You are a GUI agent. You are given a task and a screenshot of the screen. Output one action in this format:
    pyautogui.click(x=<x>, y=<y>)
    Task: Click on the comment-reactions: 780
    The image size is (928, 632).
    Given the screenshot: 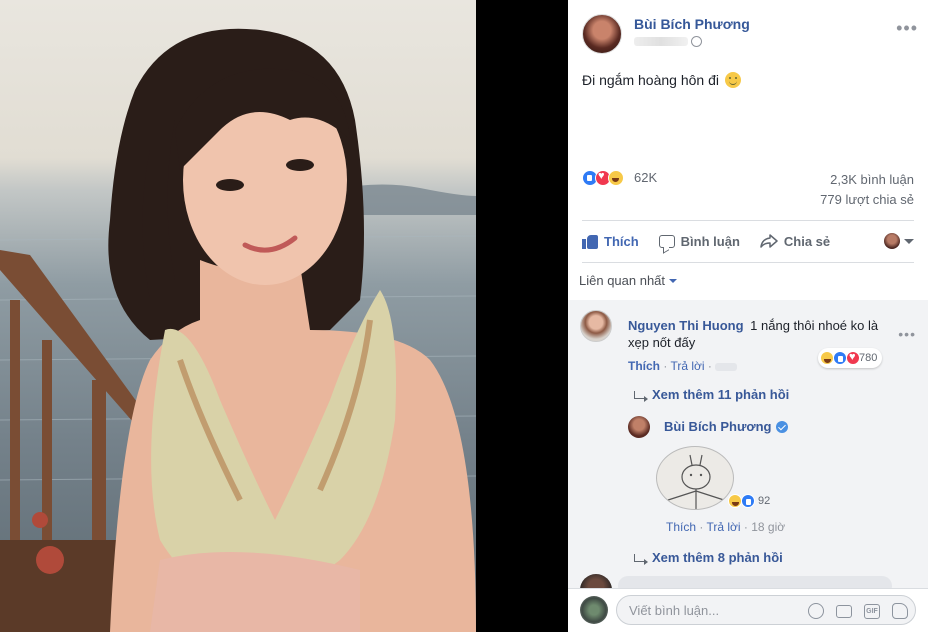 What is the action you would take?
    pyautogui.click(x=850, y=358)
    